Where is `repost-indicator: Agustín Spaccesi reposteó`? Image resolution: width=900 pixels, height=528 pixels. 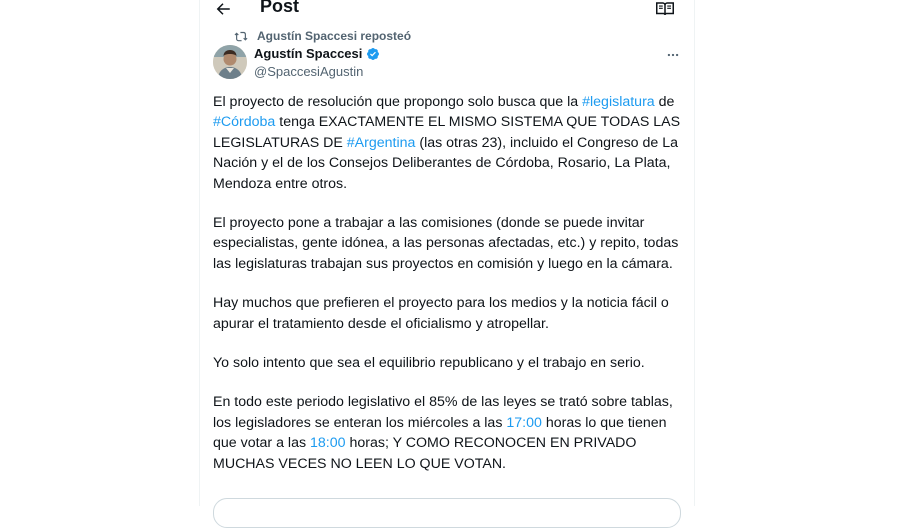 repost-indicator: Agustín Spaccesi reposteó is located at coordinates (322, 36).